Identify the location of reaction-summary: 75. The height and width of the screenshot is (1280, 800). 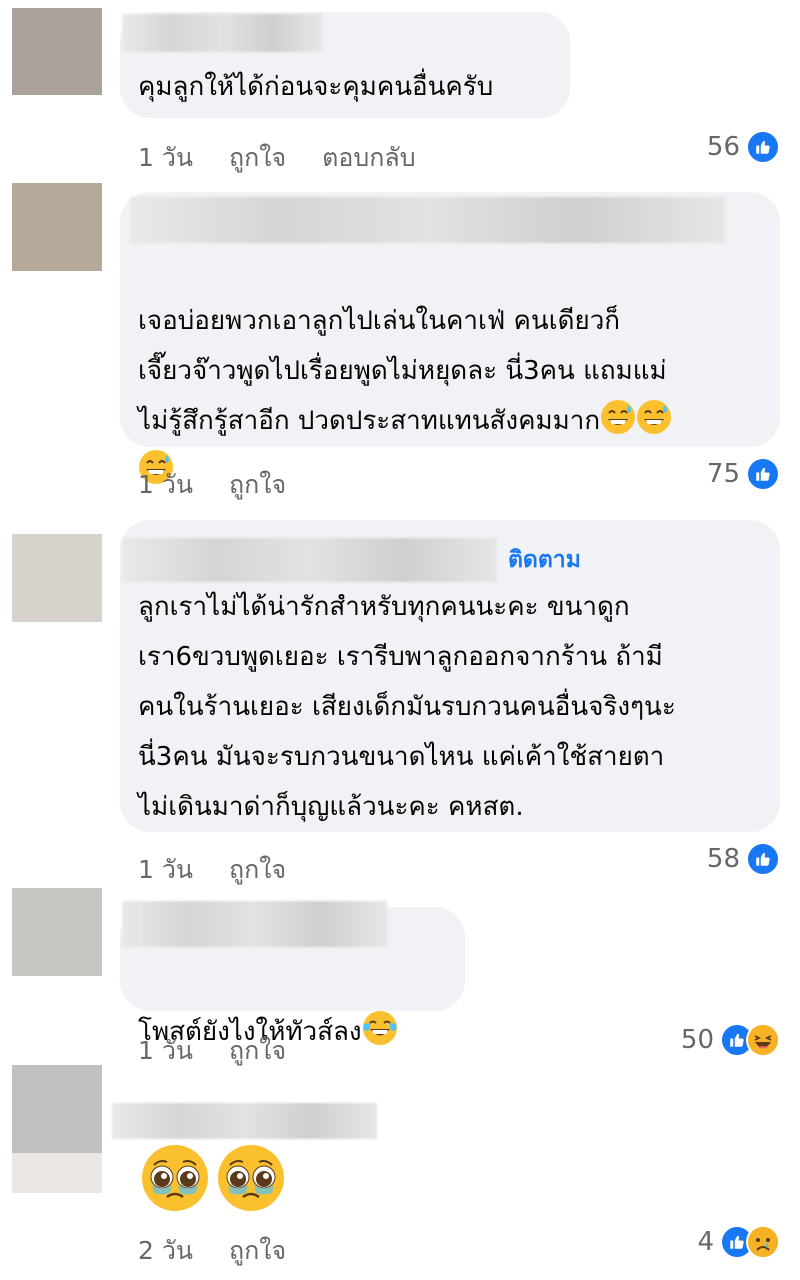
(743, 474).